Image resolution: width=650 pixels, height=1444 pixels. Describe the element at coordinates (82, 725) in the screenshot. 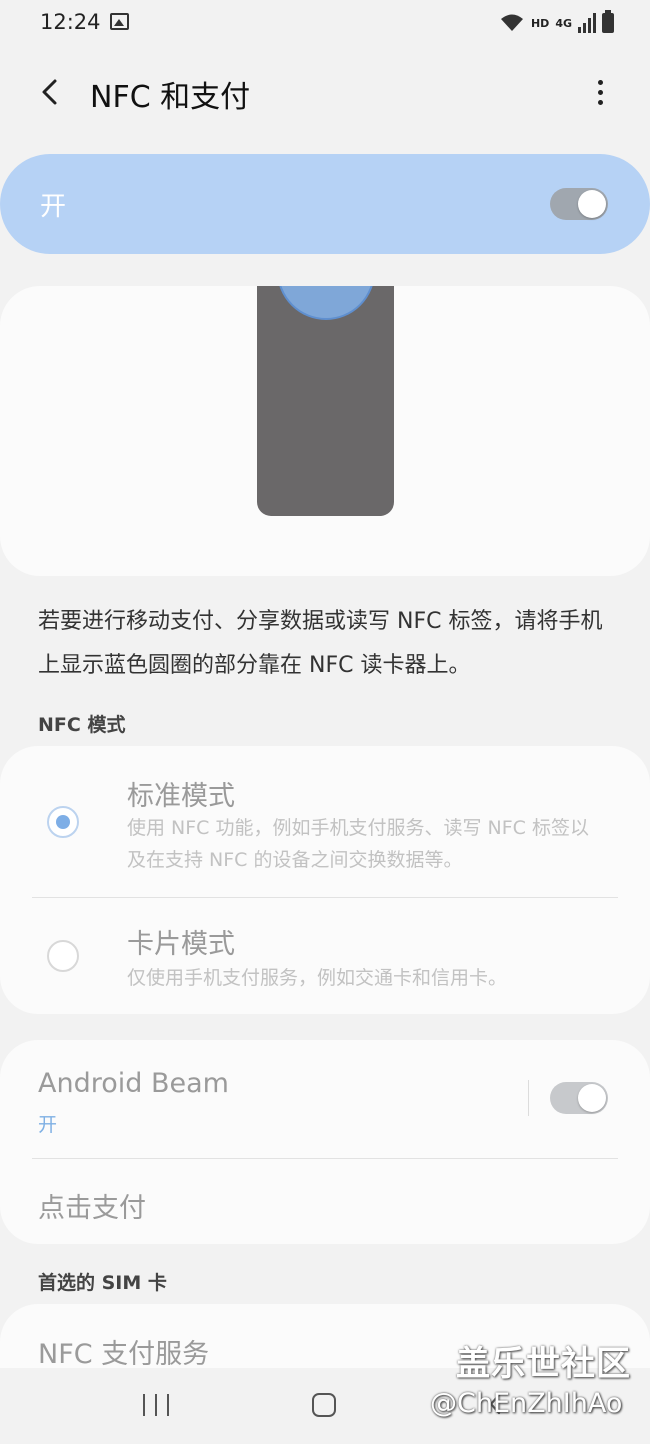

I see `nfc-mode-section-title: NFC 模式` at that location.